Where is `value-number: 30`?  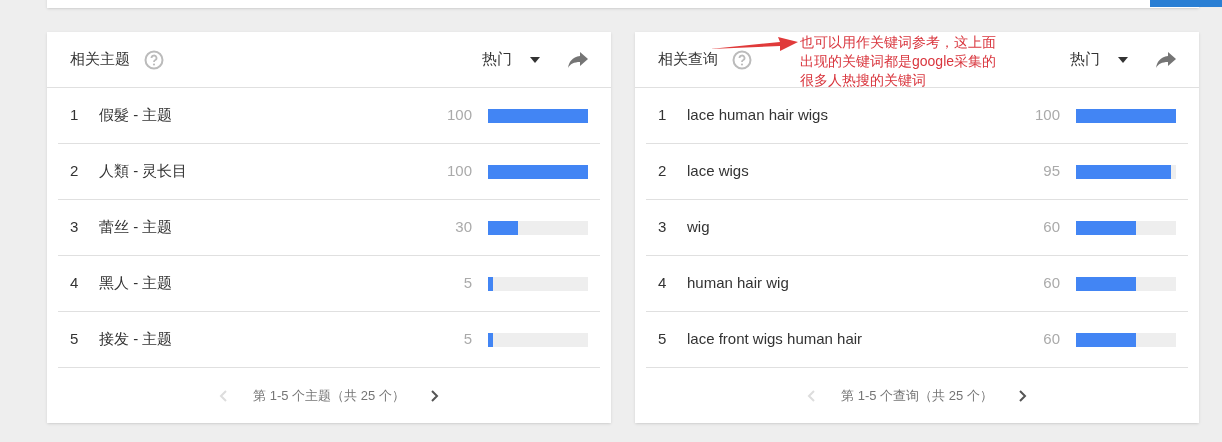 value-number: 30 is located at coordinates (463, 227).